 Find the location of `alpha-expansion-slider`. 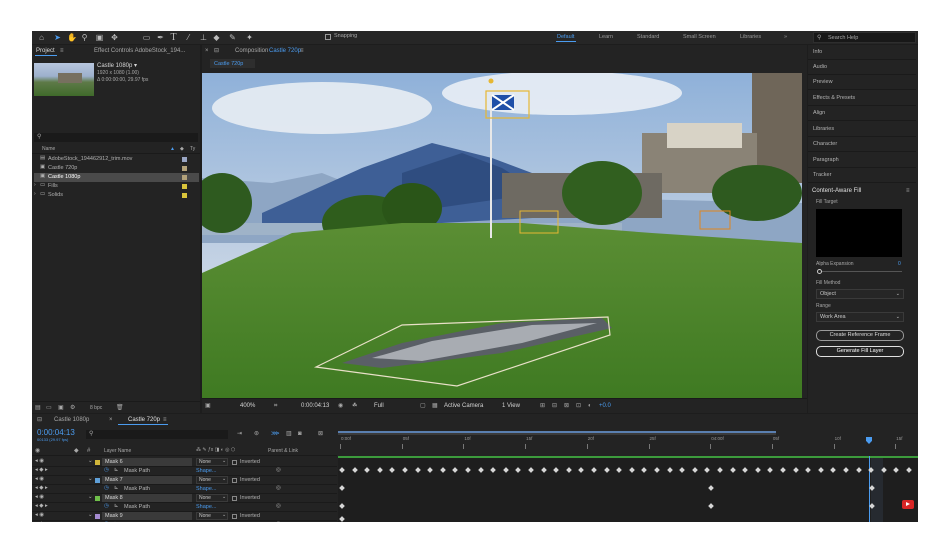

alpha-expansion-slider is located at coordinates (860, 271).